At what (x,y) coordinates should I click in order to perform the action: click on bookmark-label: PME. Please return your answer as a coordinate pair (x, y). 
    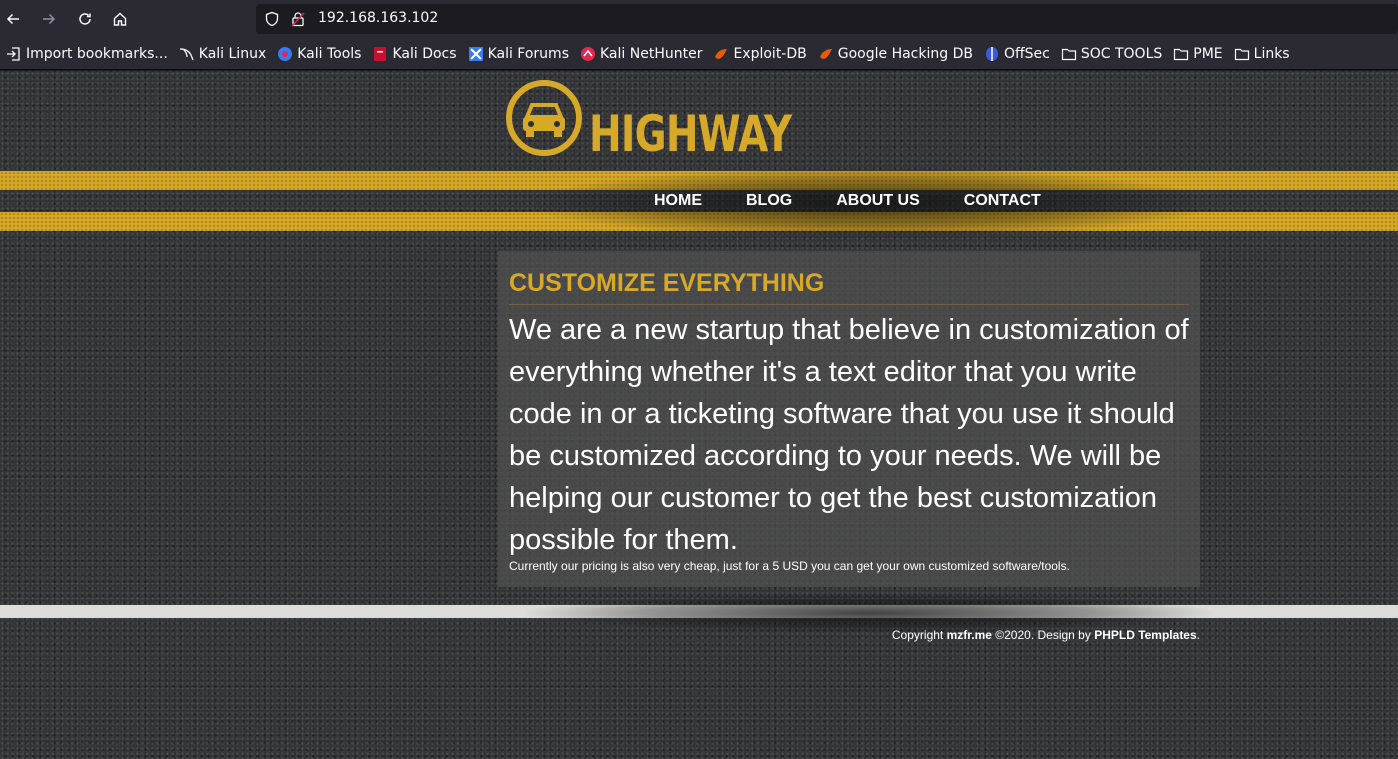
    Looking at the image, I should click on (1208, 53).